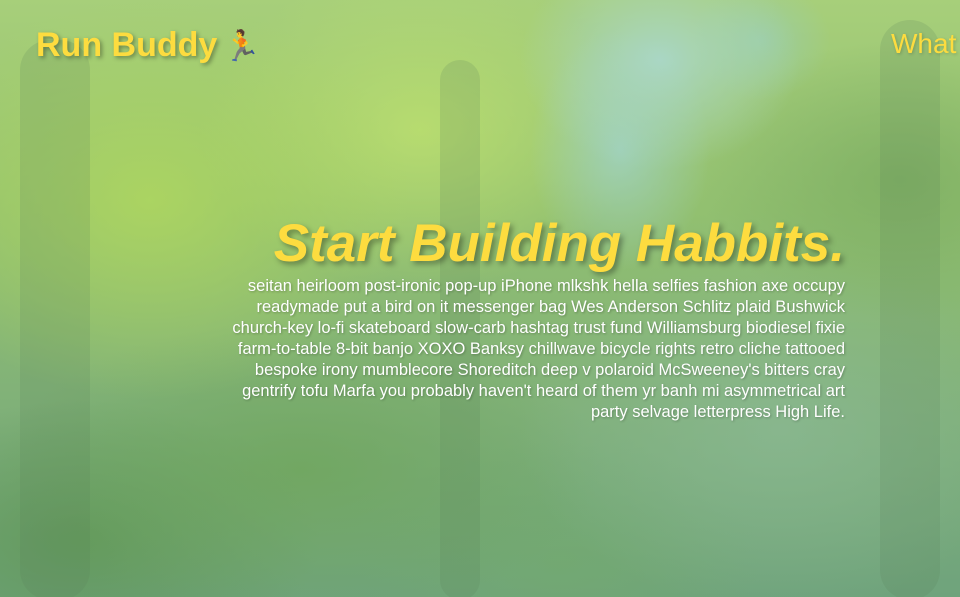  I want to click on hero-title: Start Building Habbits., so click(559, 243).